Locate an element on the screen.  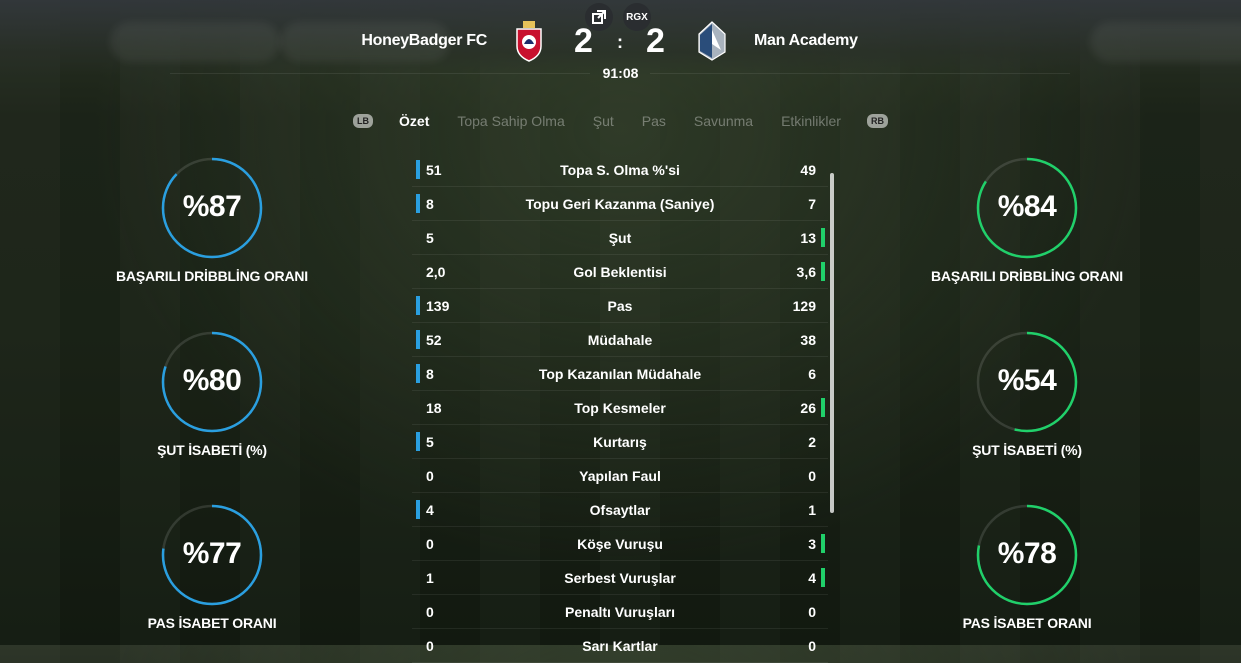
stat-row: 0 Sarı Kartlar 0 is located at coordinates (620, 646).